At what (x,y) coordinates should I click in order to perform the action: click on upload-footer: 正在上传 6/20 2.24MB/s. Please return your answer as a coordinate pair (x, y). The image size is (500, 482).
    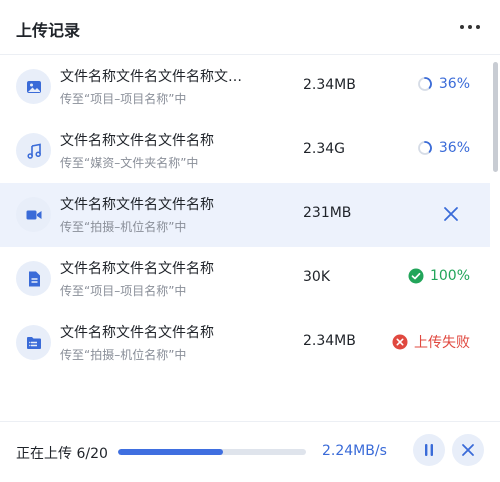
    Looking at the image, I should click on (250, 451).